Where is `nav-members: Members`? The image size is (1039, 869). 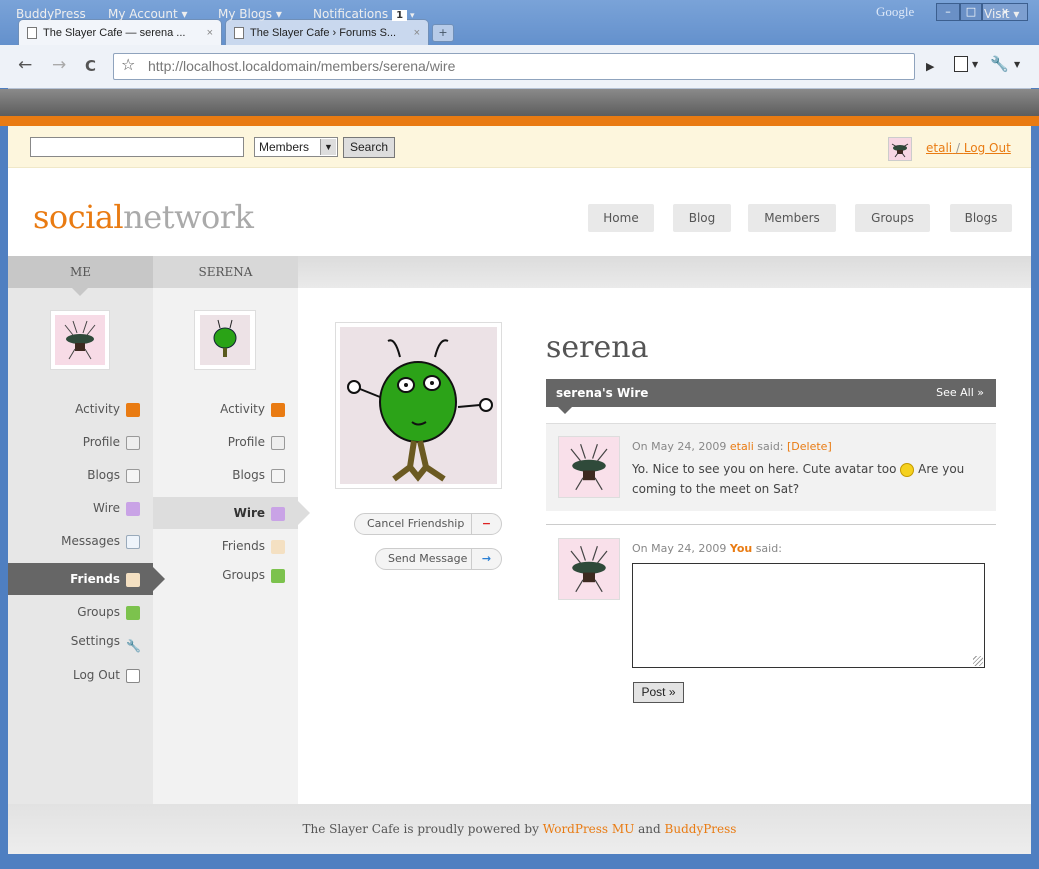
nav-members: Members is located at coordinates (792, 218).